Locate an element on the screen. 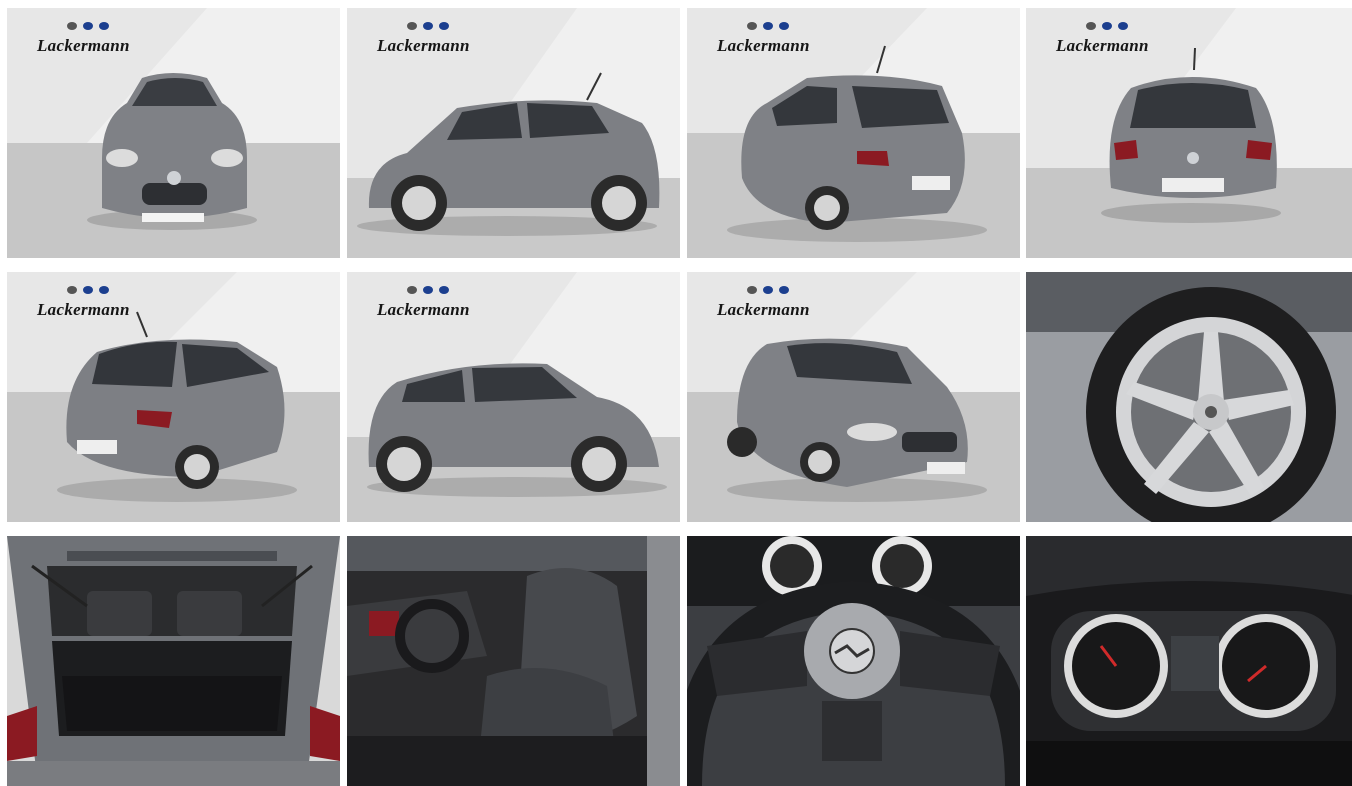 Image resolution: width=1352 pixels, height=786 pixels. gallery-photo-interior-seats is located at coordinates (513, 661).